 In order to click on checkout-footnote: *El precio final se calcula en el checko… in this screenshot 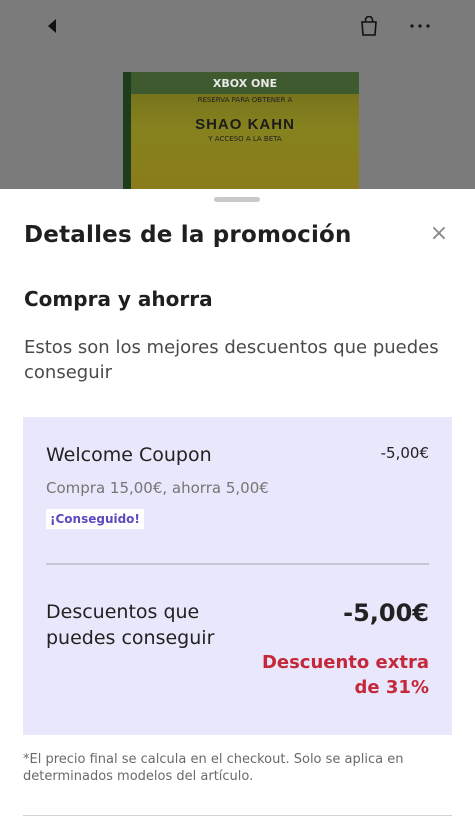, I will do `click(213, 768)`.